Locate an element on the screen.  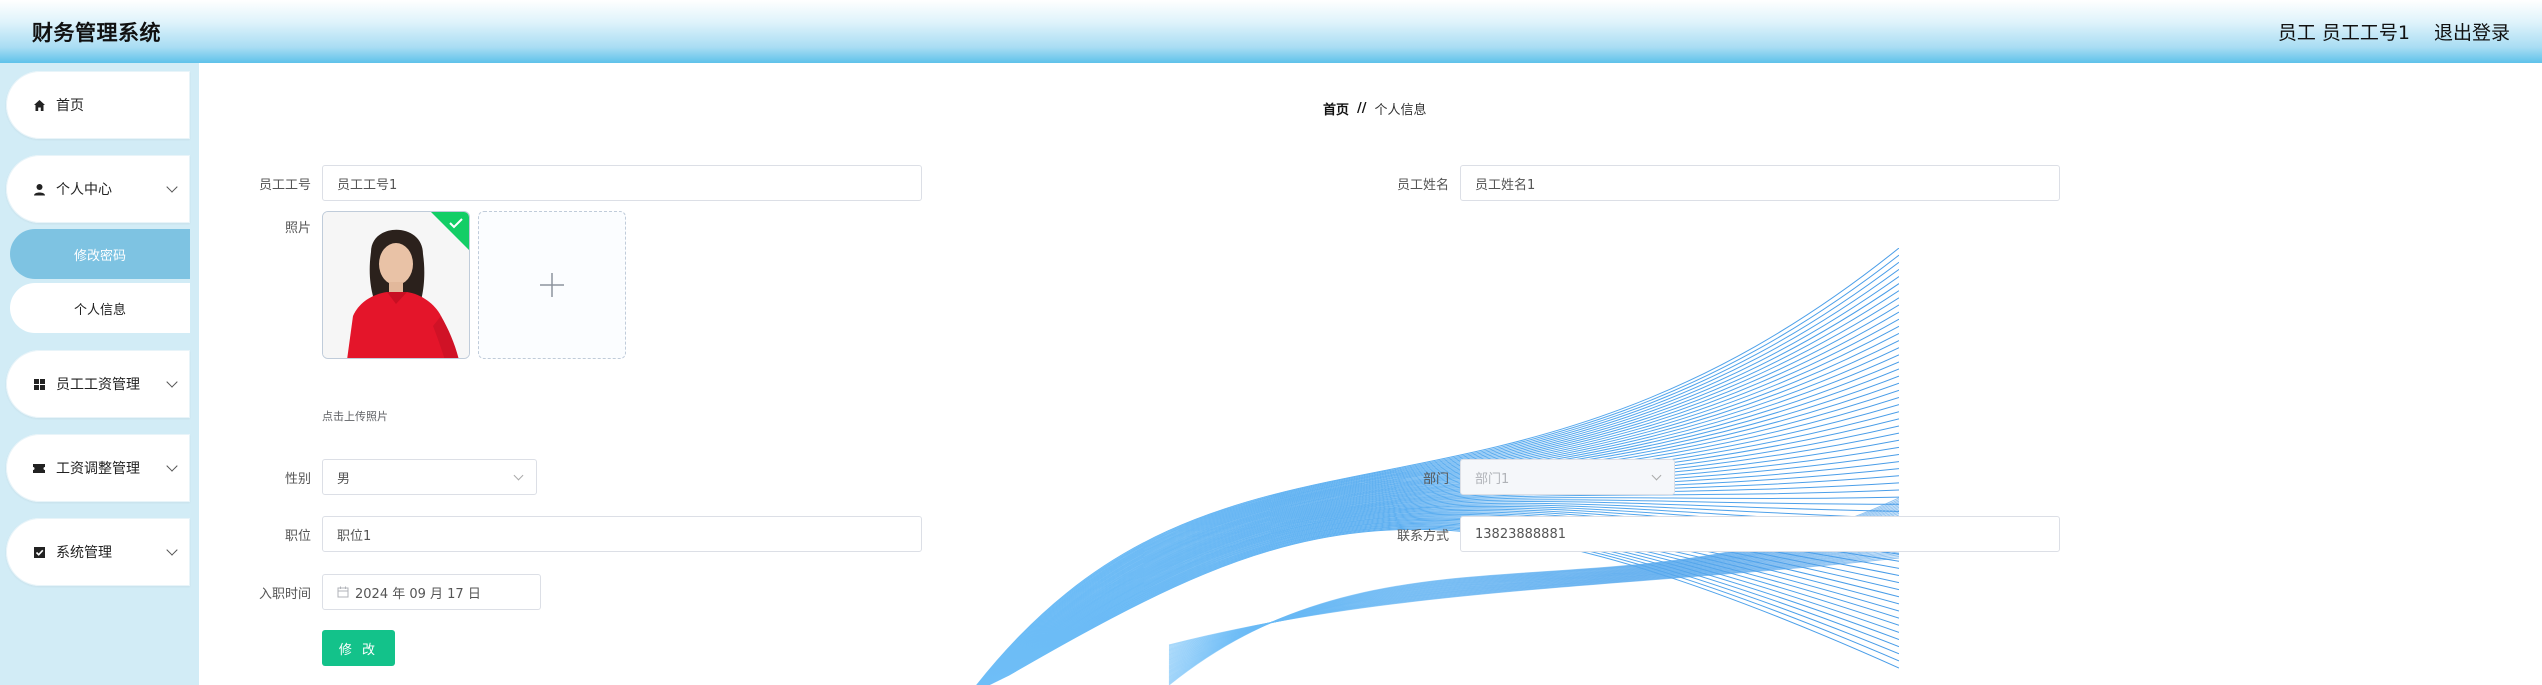
current-user-label: 员工 员工工号1 is located at coordinates (2343, 33).